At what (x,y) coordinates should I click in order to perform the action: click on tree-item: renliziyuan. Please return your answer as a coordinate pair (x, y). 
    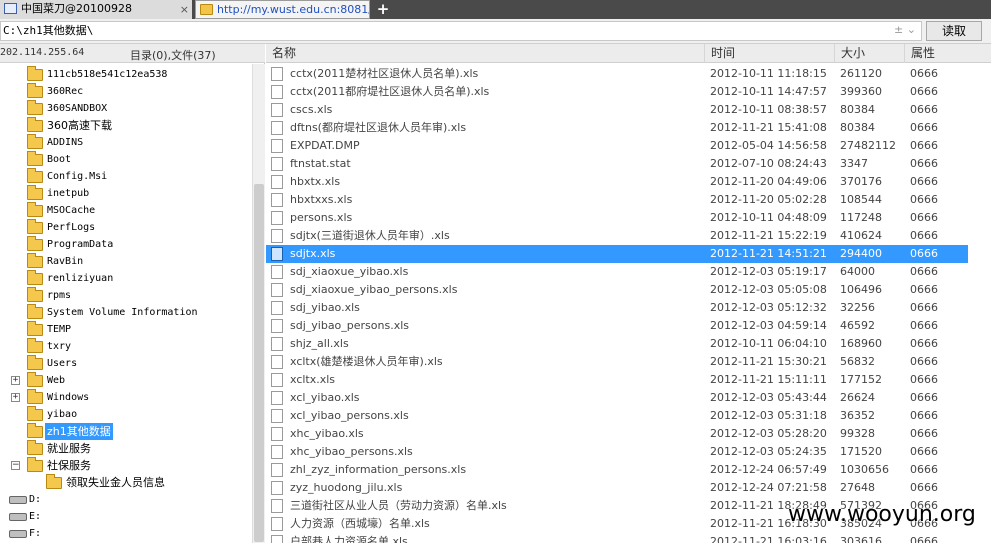
    Looking at the image, I should click on (126, 278).